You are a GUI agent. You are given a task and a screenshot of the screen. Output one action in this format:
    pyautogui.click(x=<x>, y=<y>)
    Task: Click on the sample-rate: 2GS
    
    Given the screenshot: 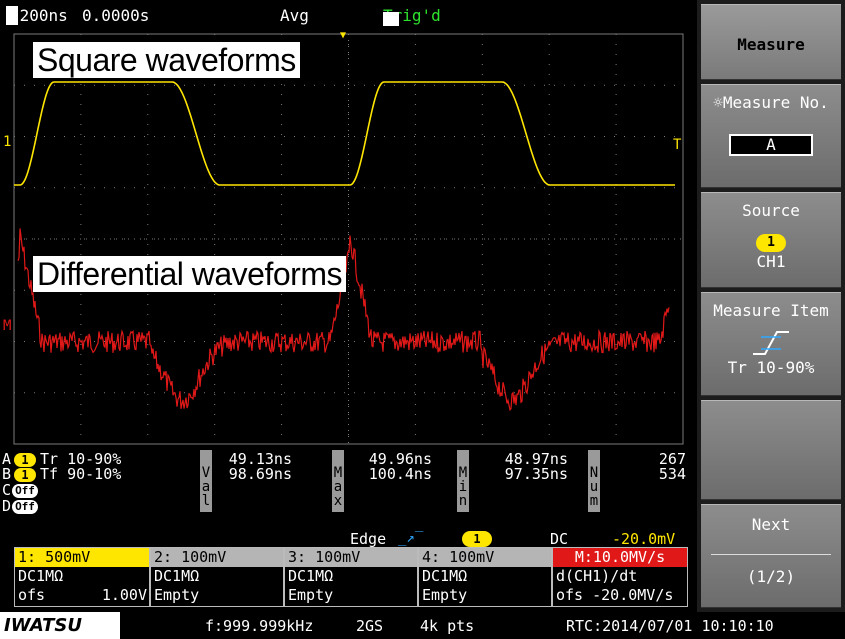 What is the action you would take?
    pyautogui.click(x=370, y=626)
    